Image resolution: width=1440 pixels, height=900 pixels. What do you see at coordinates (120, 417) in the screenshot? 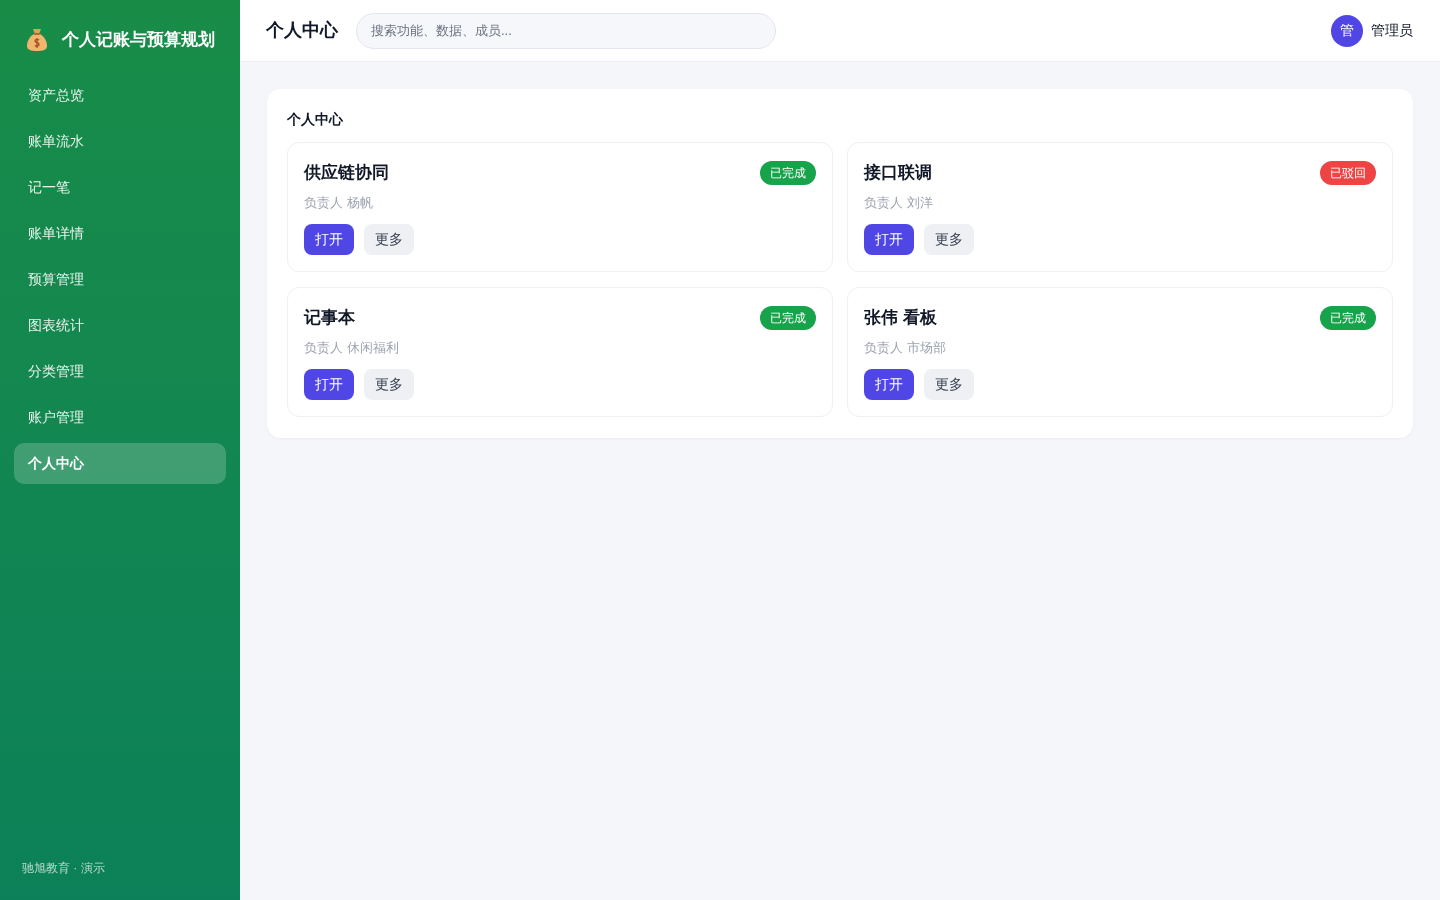
I see `nav-item: 账户管理` at bounding box center [120, 417].